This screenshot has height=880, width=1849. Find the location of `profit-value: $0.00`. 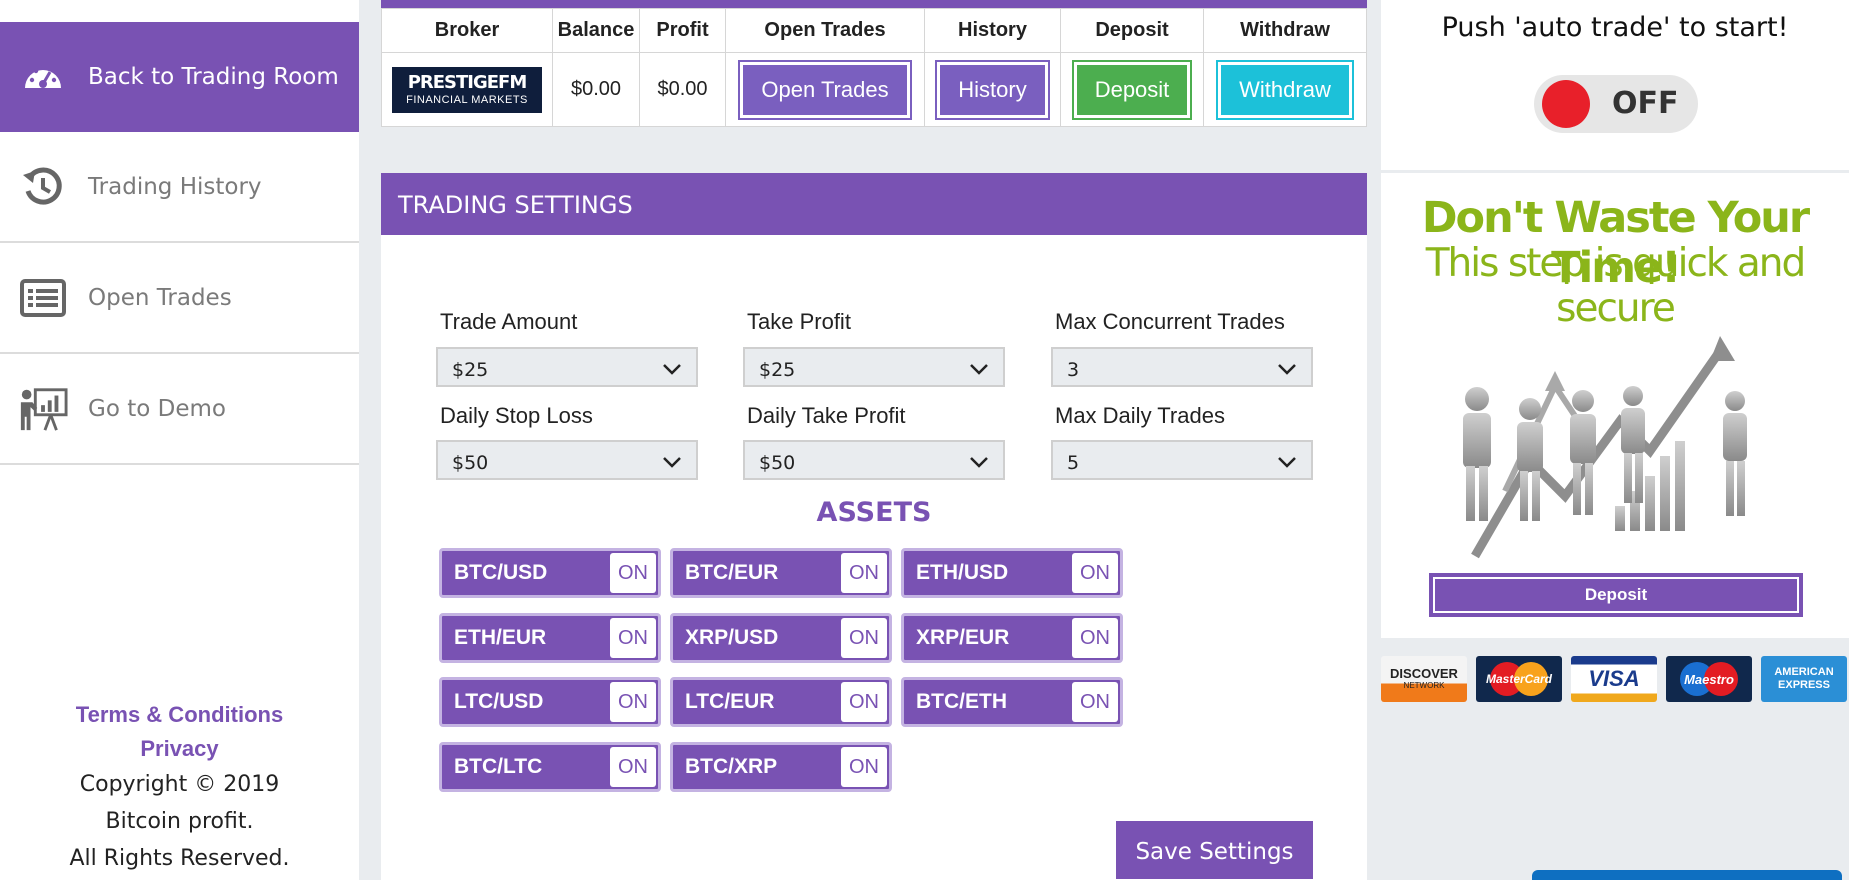

profit-value: $0.00 is located at coordinates (682, 89).